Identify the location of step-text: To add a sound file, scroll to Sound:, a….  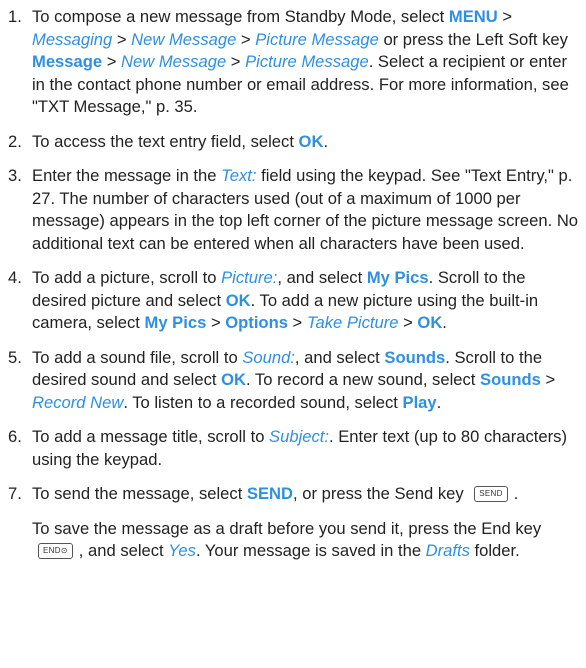
(306, 381).